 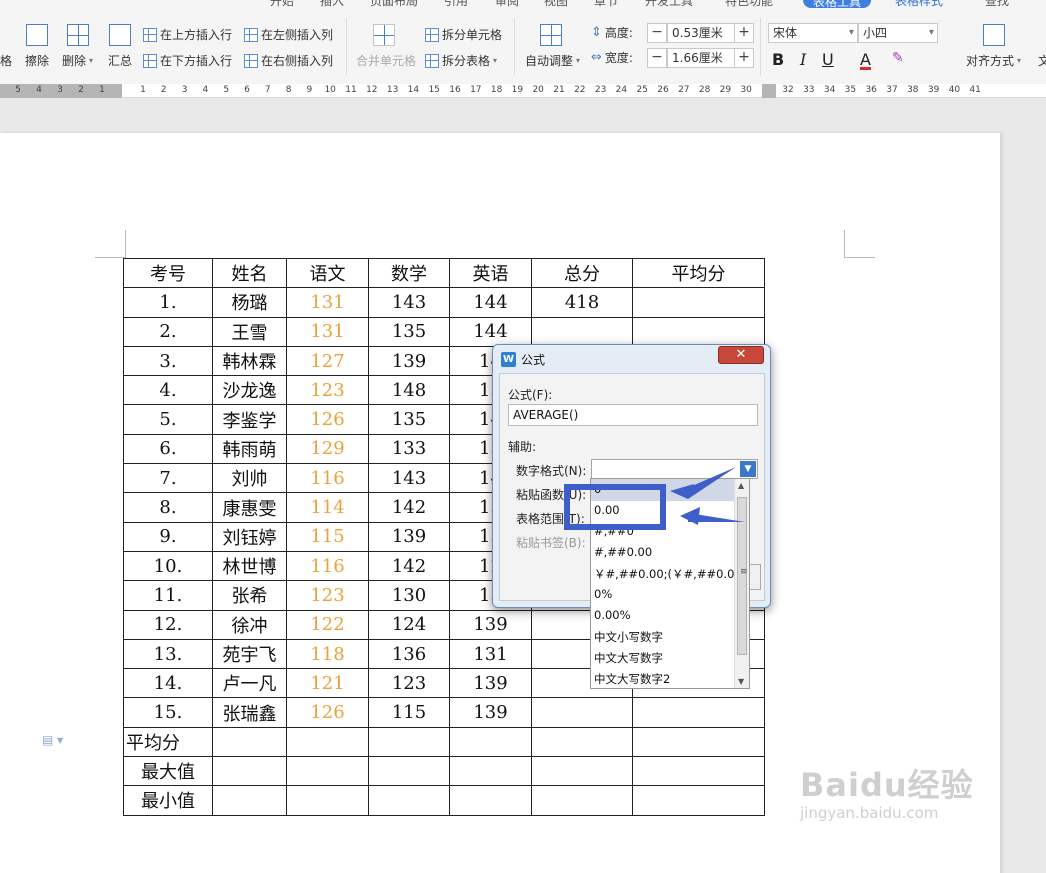 I want to click on number-format-option: 0.00%, so click(x=612, y=615).